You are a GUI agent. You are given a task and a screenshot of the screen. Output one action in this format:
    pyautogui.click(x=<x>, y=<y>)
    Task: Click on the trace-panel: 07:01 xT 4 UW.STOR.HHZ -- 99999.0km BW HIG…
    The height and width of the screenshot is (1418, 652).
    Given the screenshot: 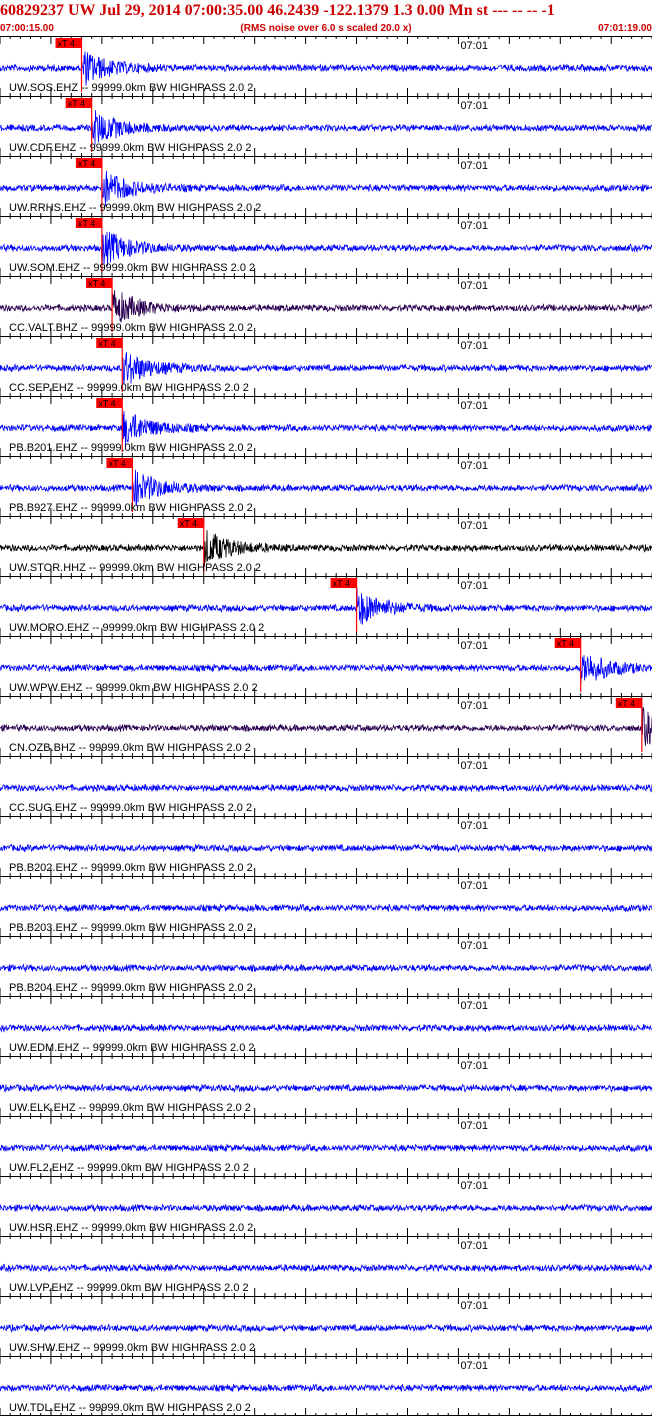 What is the action you would take?
    pyautogui.click(x=326, y=546)
    